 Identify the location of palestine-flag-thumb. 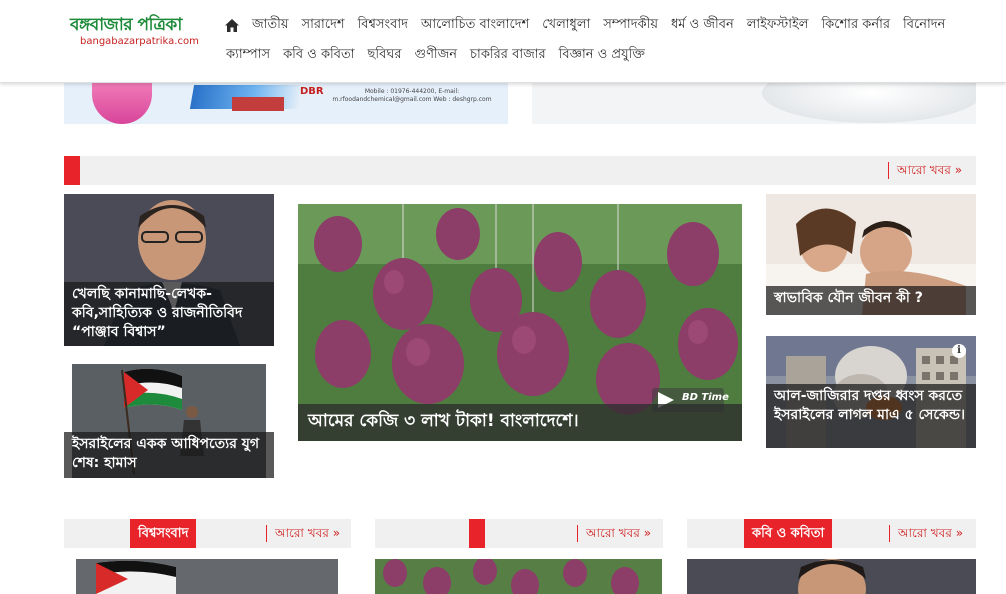
(207, 576).